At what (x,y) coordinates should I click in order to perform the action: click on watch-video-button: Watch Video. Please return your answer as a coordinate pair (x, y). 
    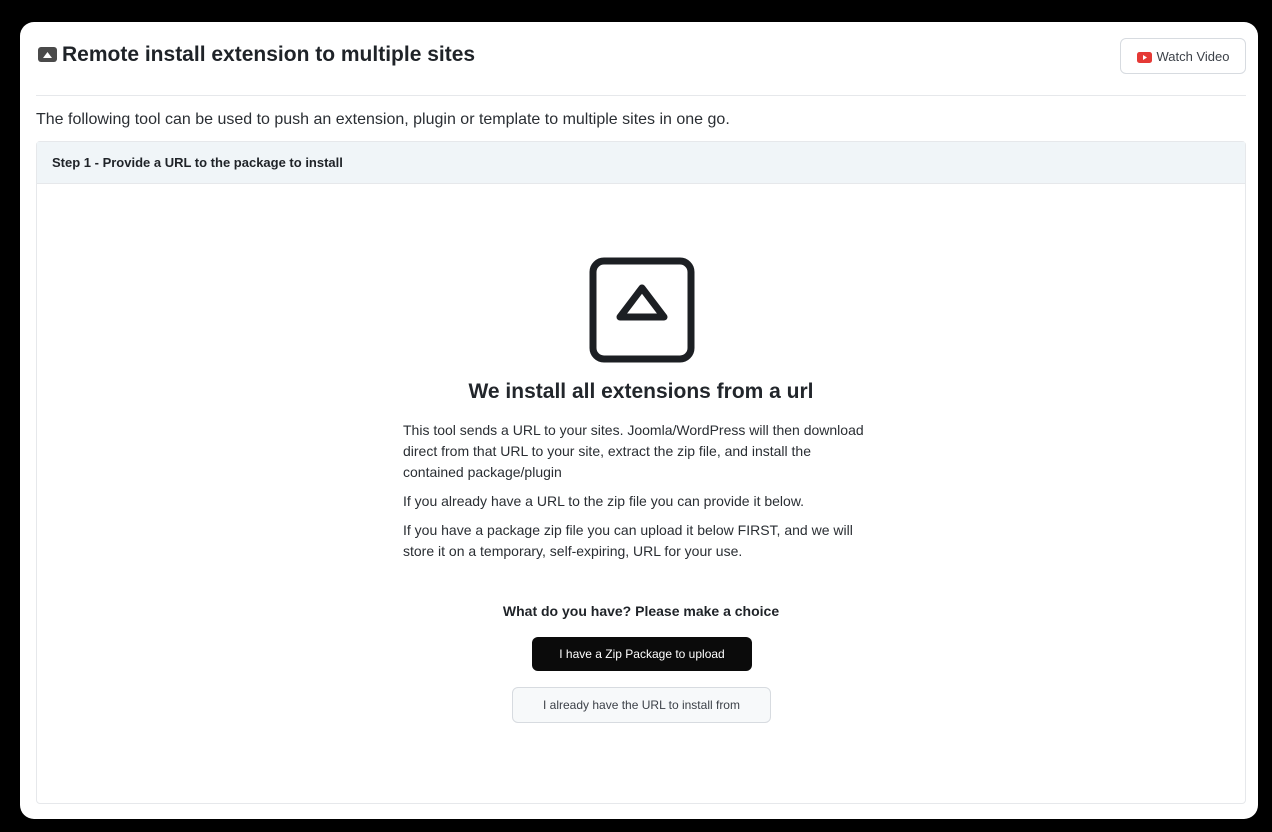
    Looking at the image, I should click on (1183, 56).